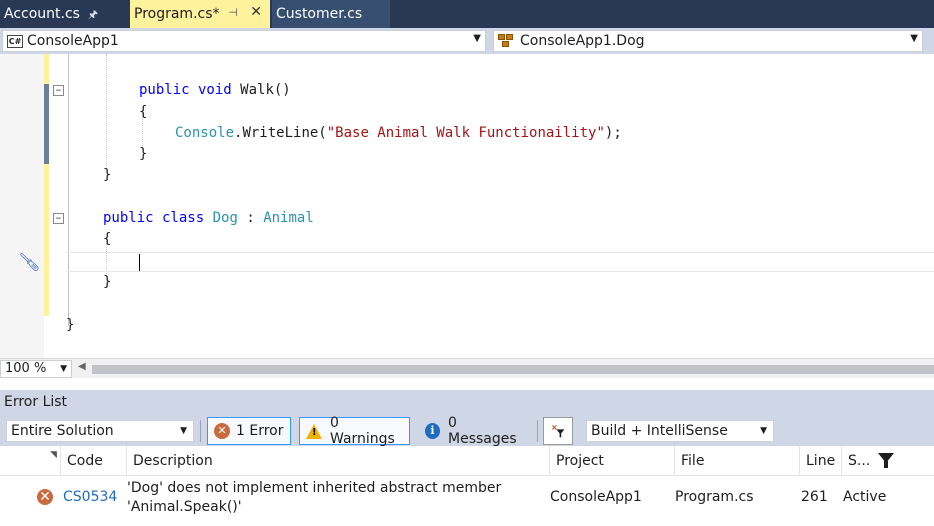 The width and height of the screenshot is (934, 526). I want to click on tab-label: Program.cs*, so click(177, 14).